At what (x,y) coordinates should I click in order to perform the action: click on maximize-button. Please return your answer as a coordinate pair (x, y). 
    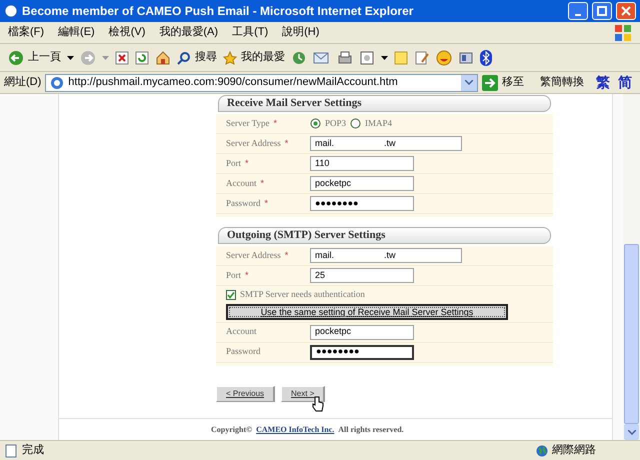
    Looking at the image, I should click on (602, 11).